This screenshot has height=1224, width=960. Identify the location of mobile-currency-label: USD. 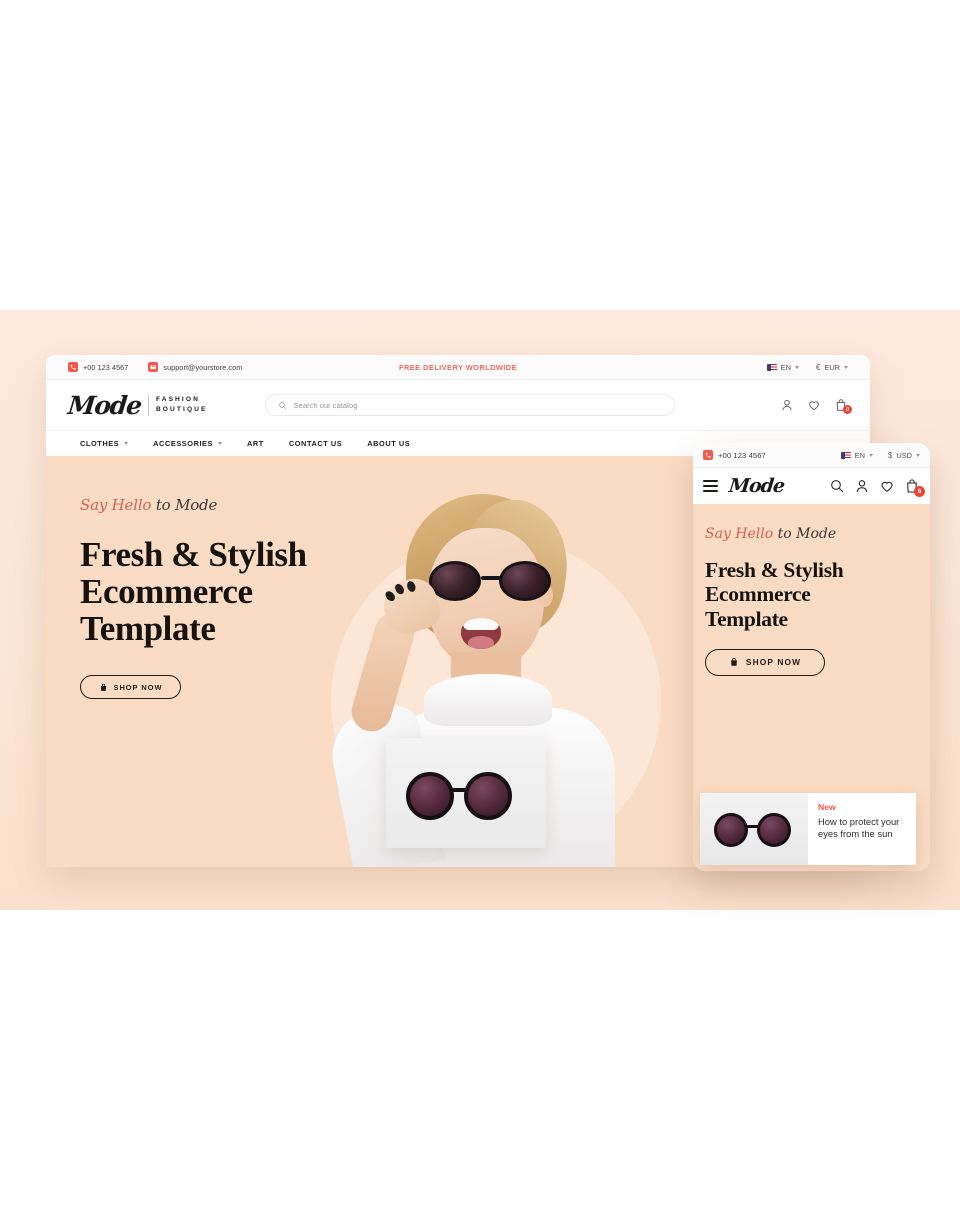
(904, 455).